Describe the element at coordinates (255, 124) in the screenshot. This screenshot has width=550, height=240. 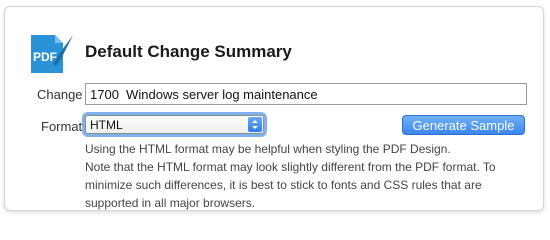
I see `updown-arrows-icon` at that location.